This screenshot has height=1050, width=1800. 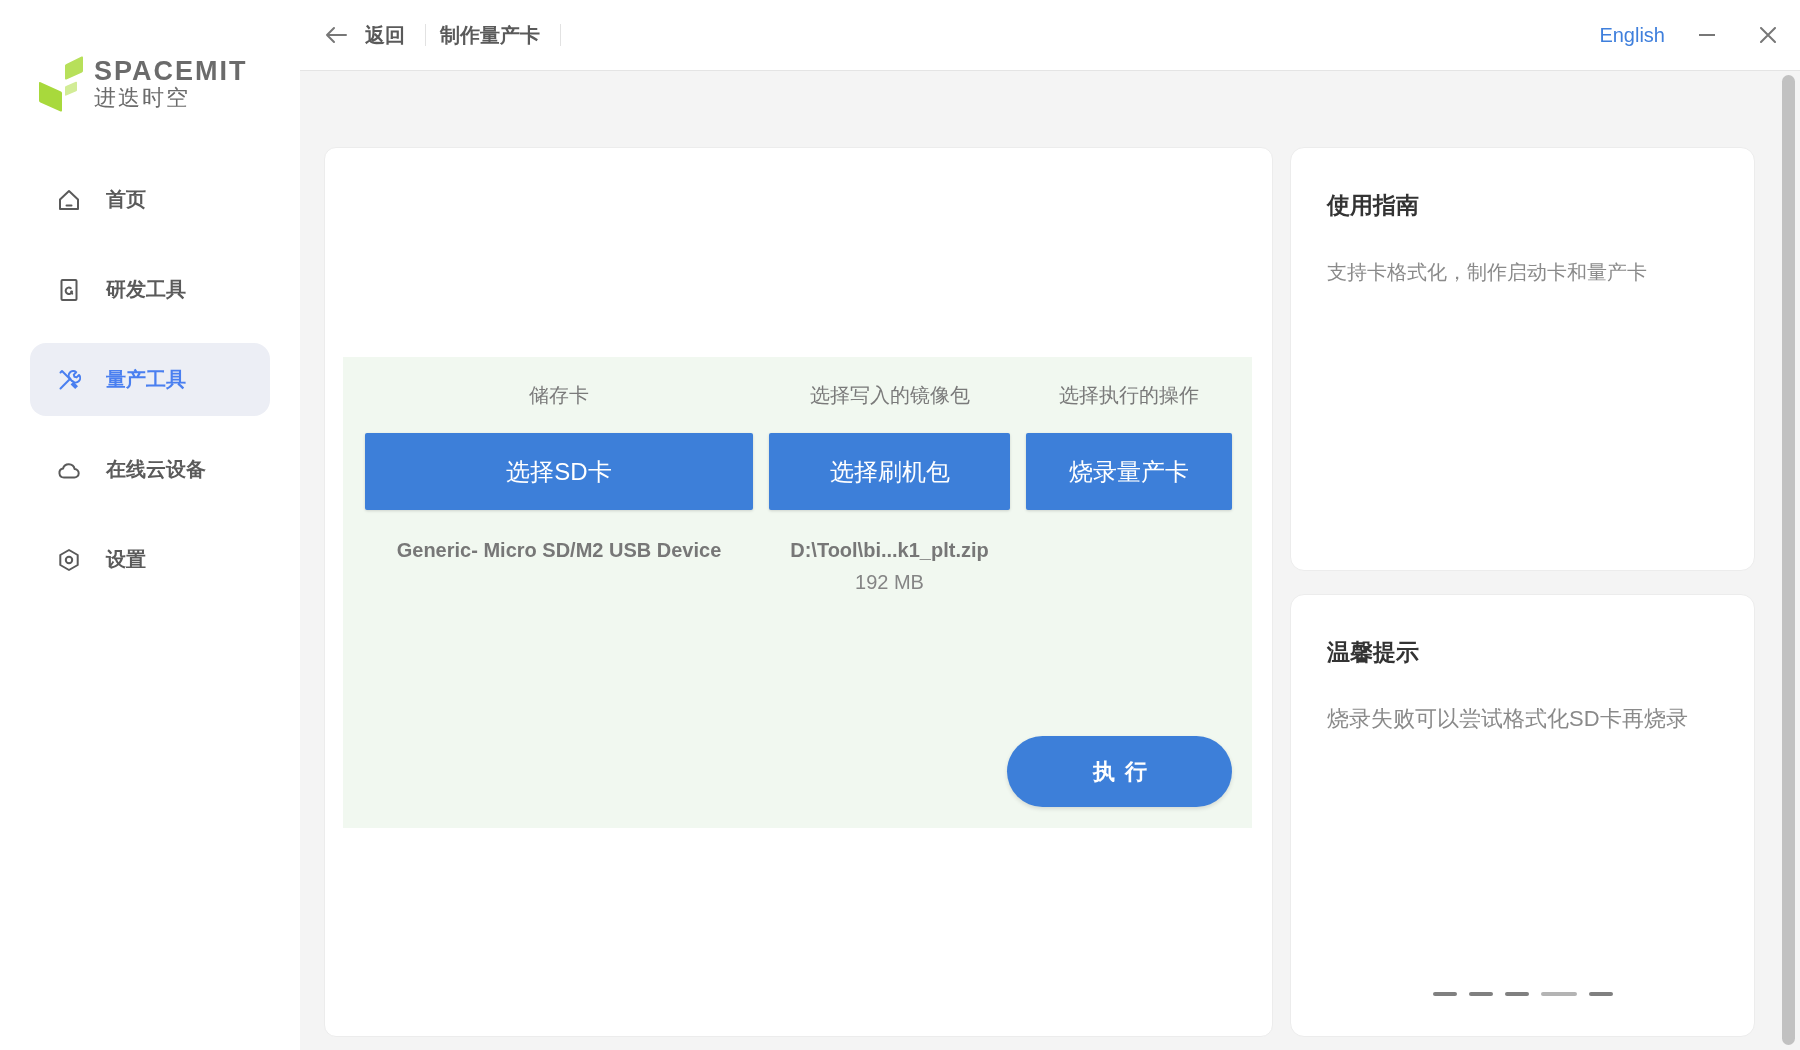 I want to click on home-icon, so click(x=69, y=199).